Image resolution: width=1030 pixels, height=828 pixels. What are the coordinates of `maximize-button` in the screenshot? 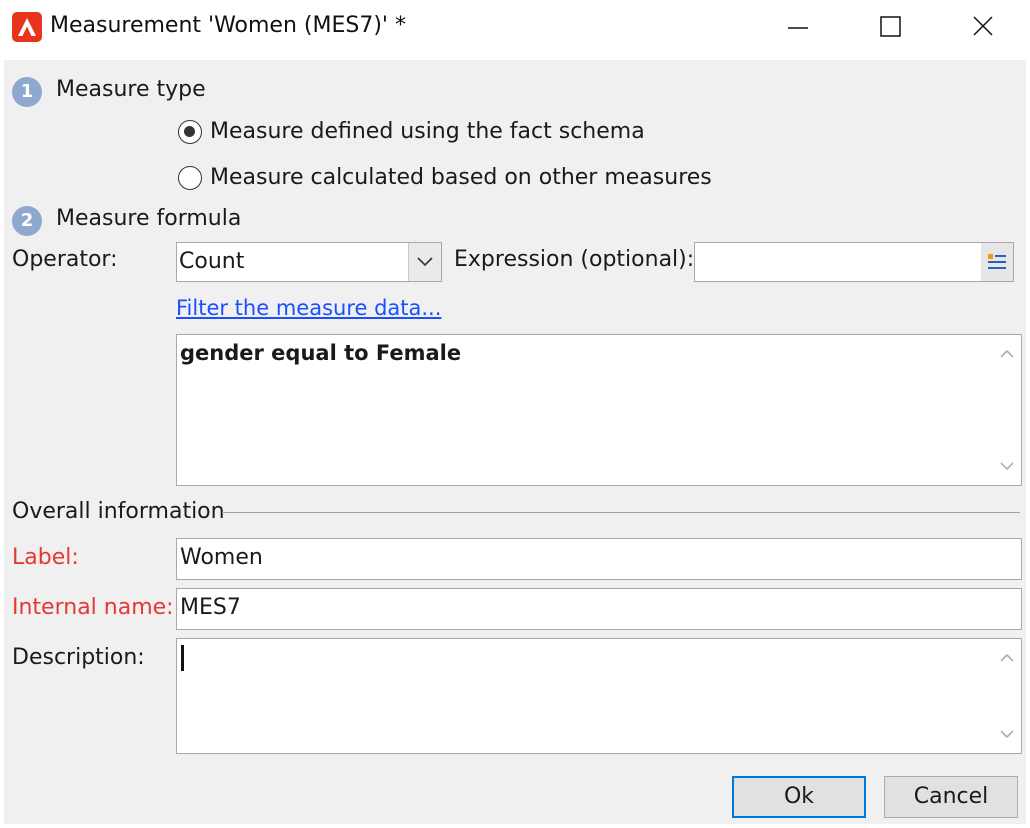 It's located at (890, 28).